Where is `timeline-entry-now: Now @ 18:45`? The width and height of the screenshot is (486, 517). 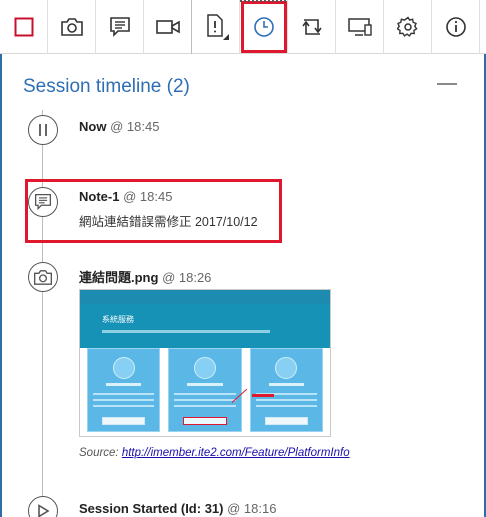
timeline-entry-now: Now @ 18:45 is located at coordinates (119, 126).